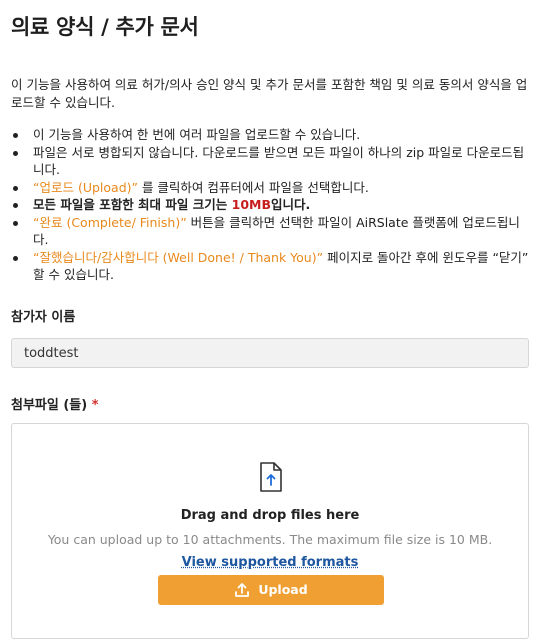 Image resolution: width=540 pixels, height=639 pixels. I want to click on upload-icon, so click(242, 589).